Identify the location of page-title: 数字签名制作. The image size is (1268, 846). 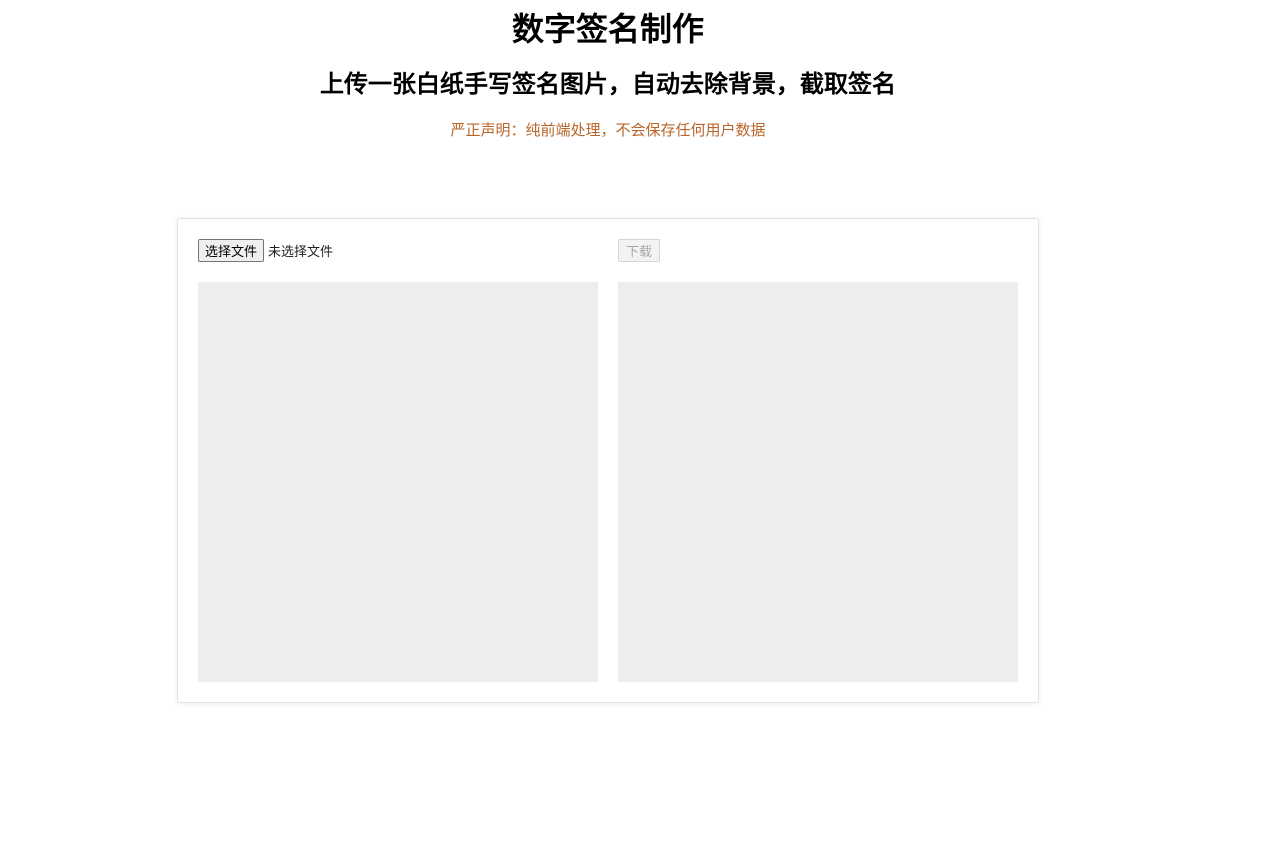
(607, 29).